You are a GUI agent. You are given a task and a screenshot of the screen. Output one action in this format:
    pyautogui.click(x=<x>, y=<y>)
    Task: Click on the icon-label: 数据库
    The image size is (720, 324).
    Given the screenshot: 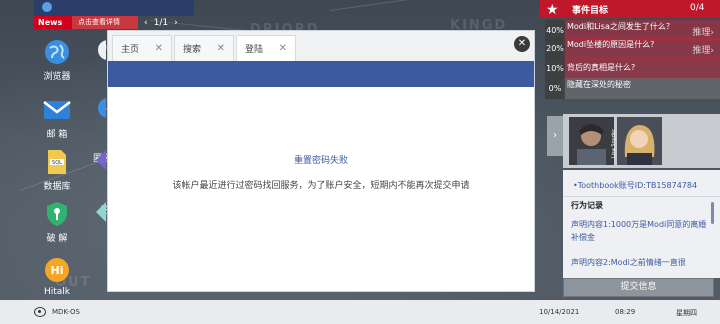 What is the action you would take?
    pyautogui.click(x=57, y=187)
    